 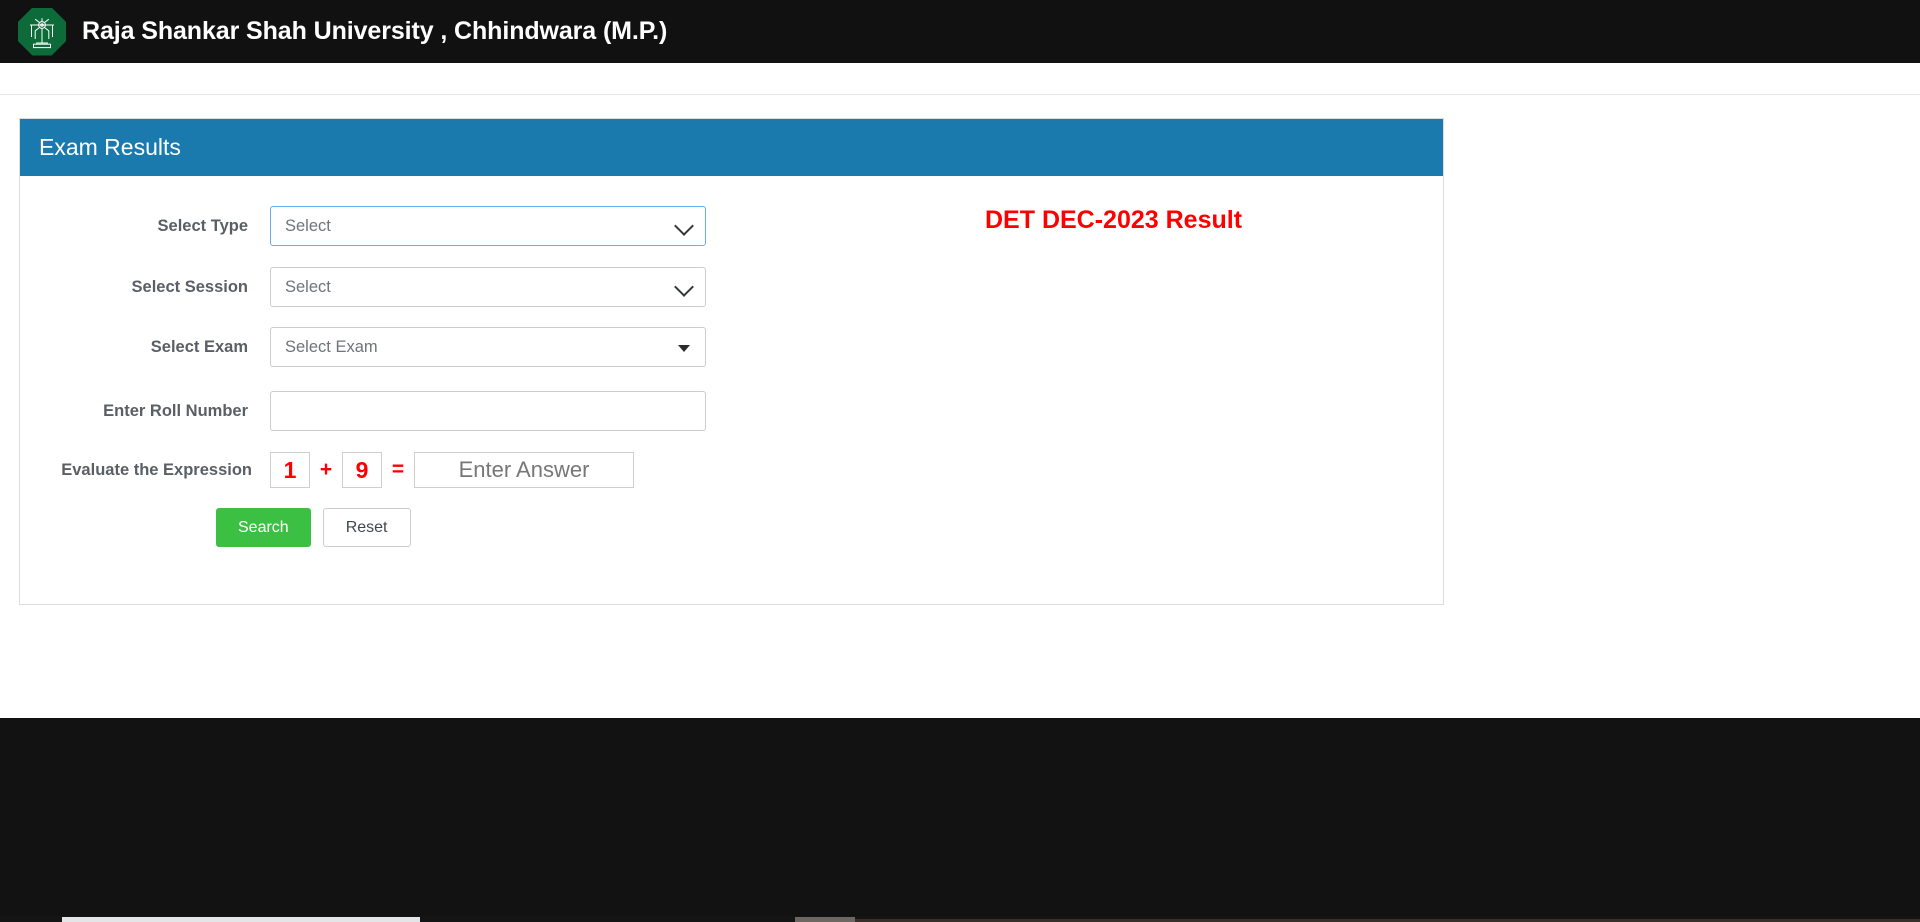 I want to click on form-row-select-session: Select Session Select, so click(x=460, y=287).